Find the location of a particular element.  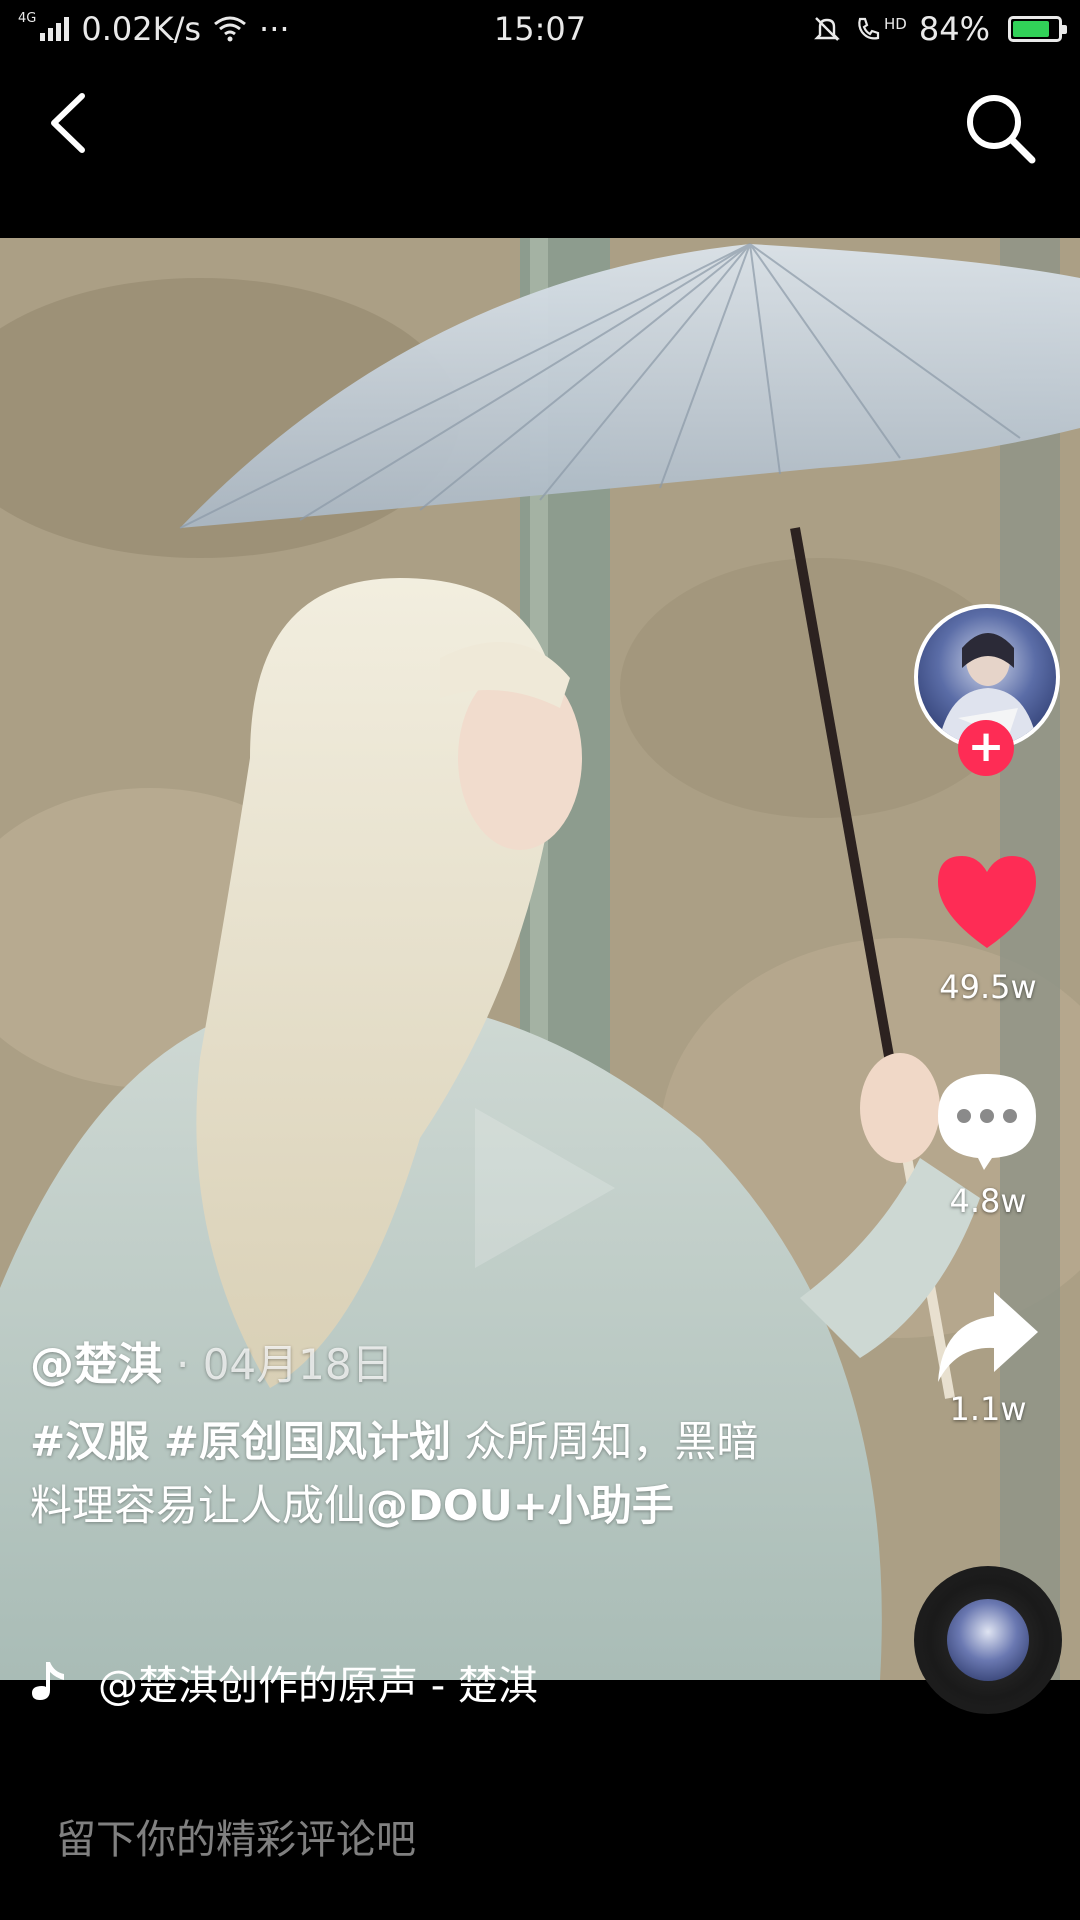

top-nav is located at coordinates (540, 148).